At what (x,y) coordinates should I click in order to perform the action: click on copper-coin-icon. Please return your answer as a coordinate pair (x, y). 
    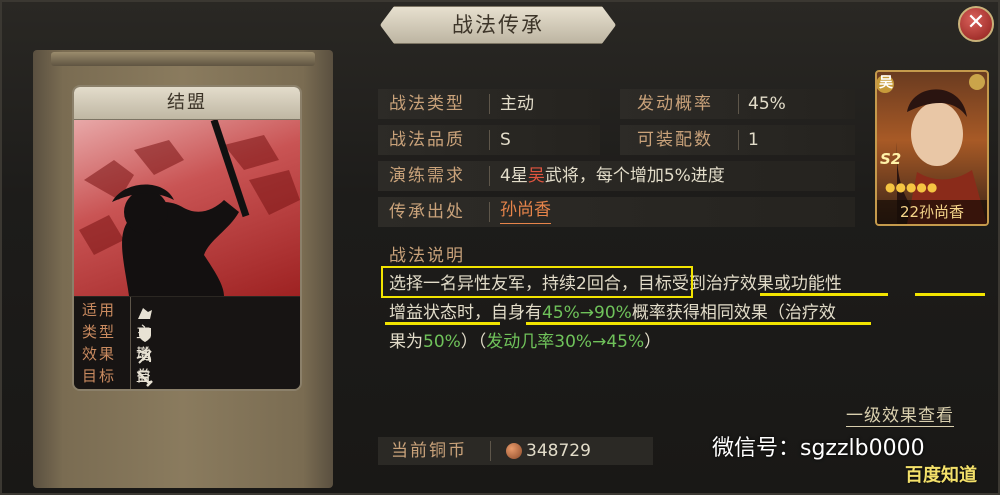
    Looking at the image, I should click on (514, 451).